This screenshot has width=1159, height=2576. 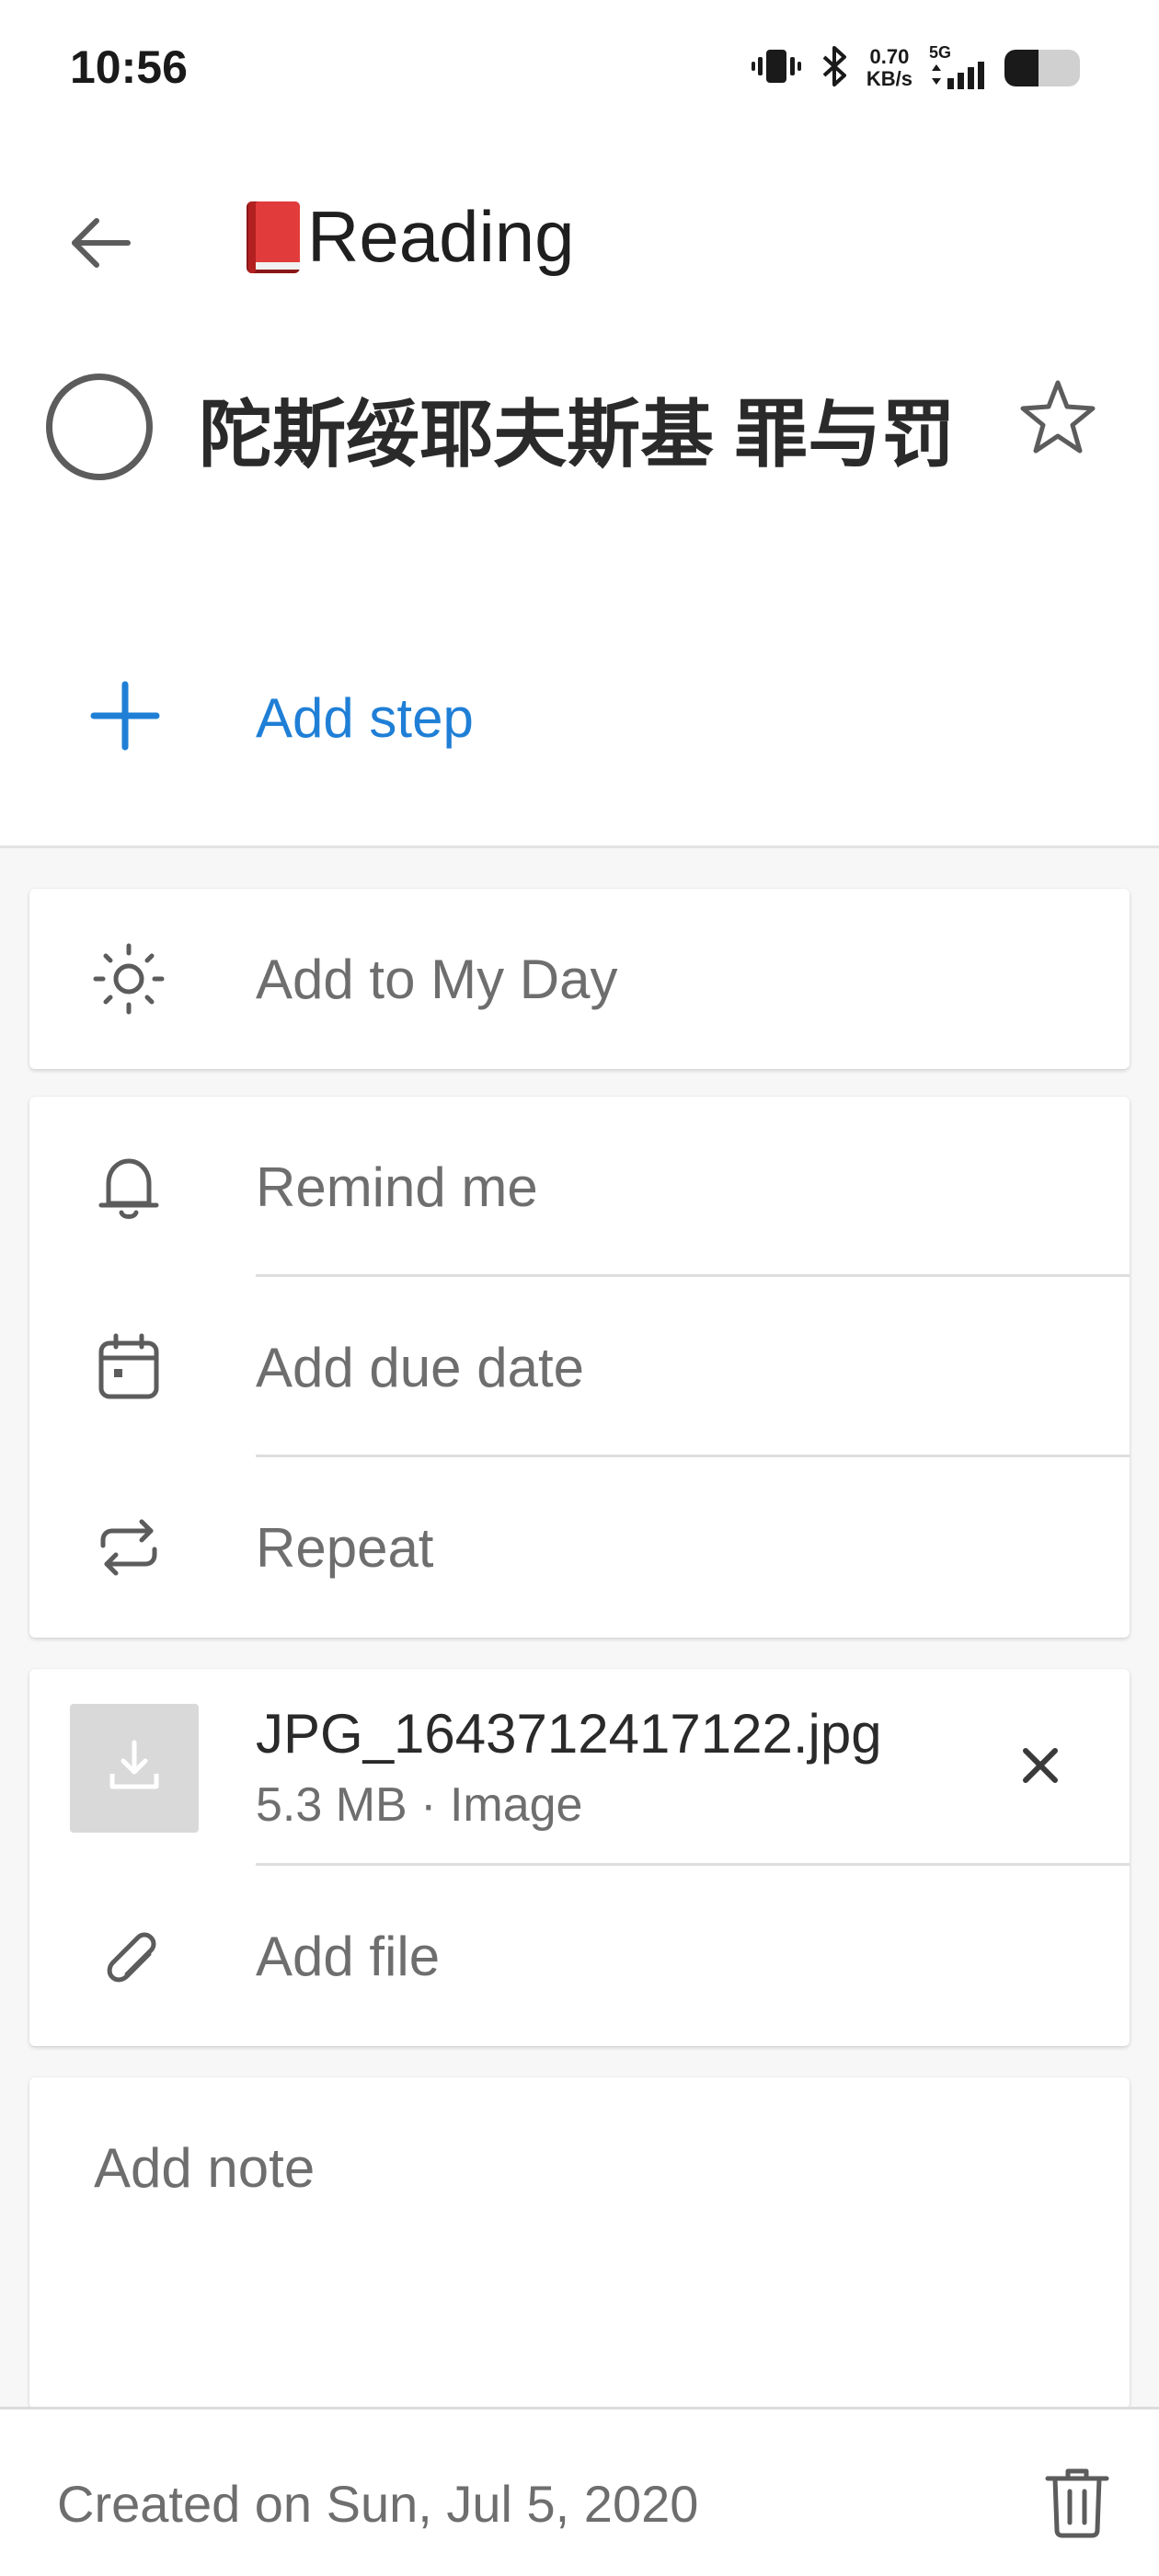 I want to click on add-step-button: Add step, so click(x=410, y=718).